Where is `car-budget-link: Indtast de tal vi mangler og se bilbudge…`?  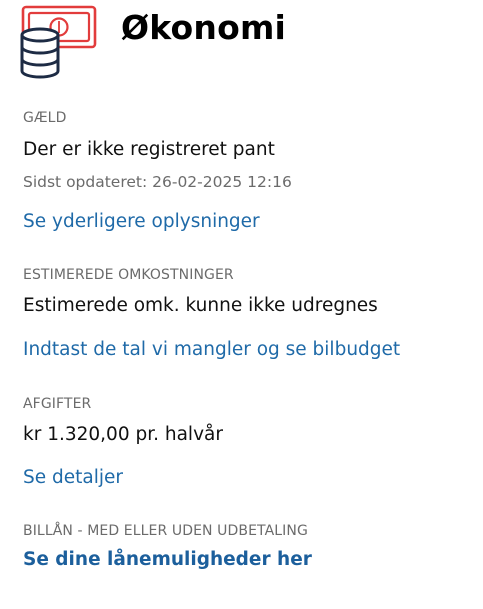
car-budget-link: Indtast de tal vi mangler og se bilbudge… is located at coordinates (211, 350).